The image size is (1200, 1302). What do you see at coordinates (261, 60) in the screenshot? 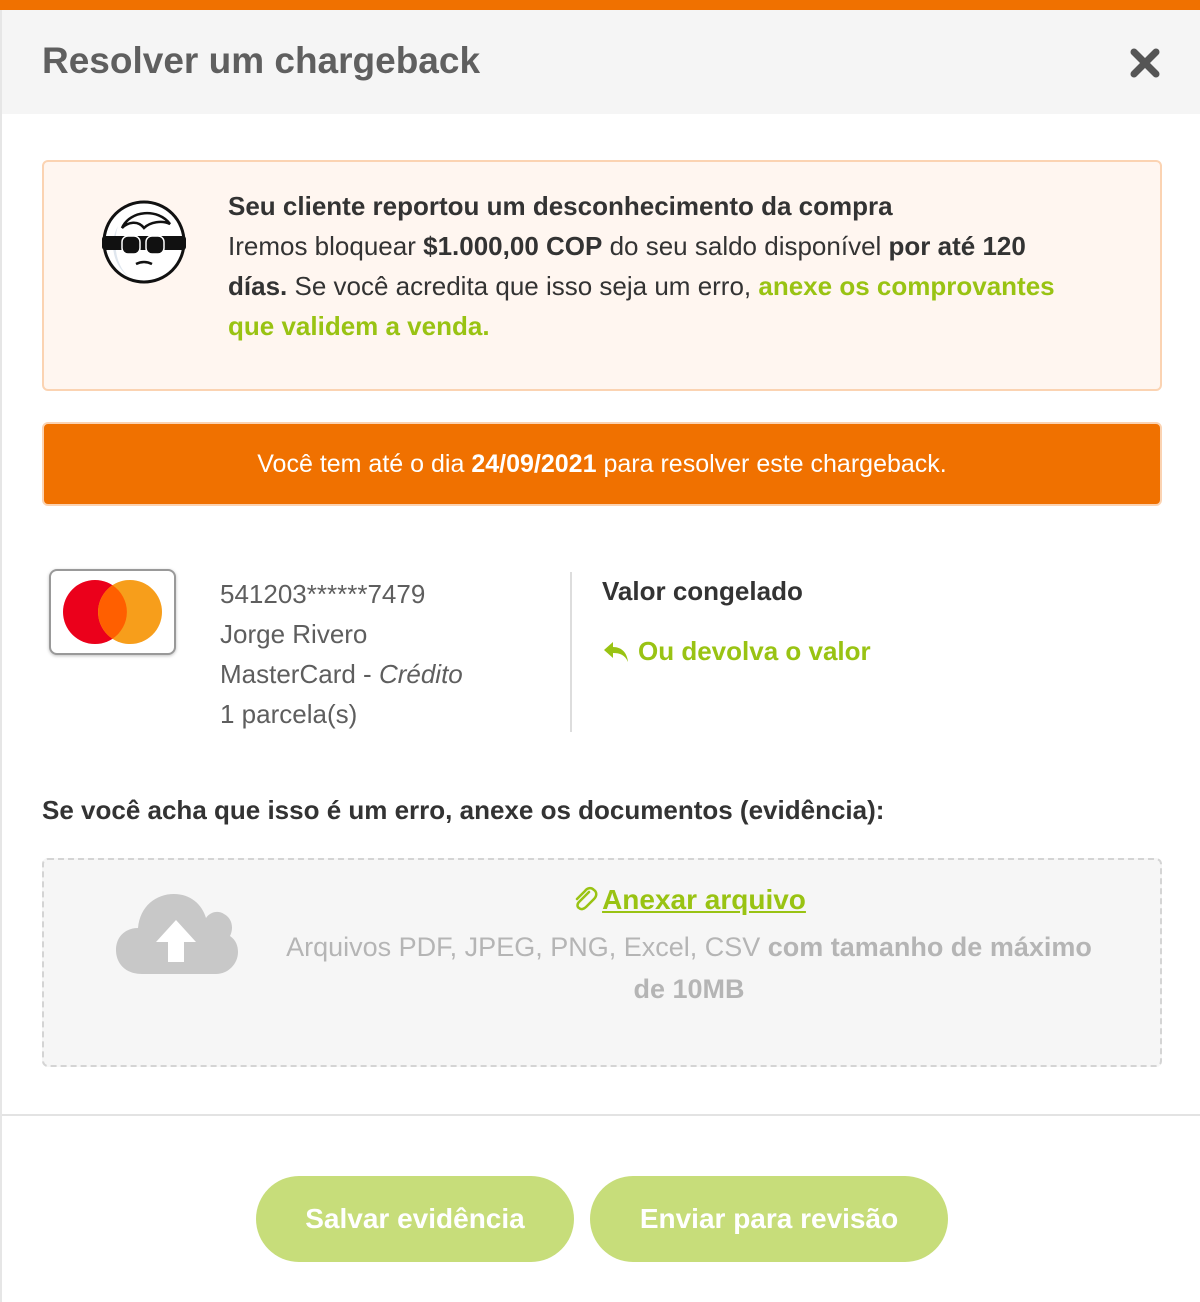
I see `modal-title: Resolver um chargeback` at bounding box center [261, 60].